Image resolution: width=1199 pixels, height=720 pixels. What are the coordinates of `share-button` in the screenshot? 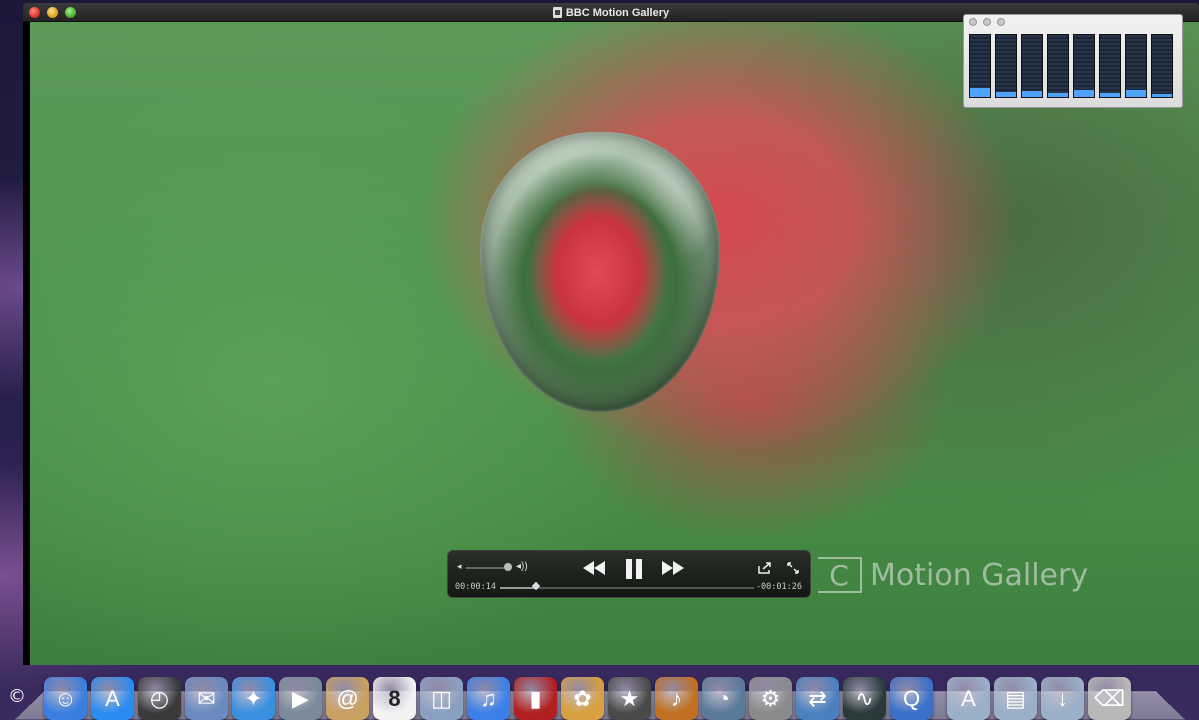 It's located at (765, 568).